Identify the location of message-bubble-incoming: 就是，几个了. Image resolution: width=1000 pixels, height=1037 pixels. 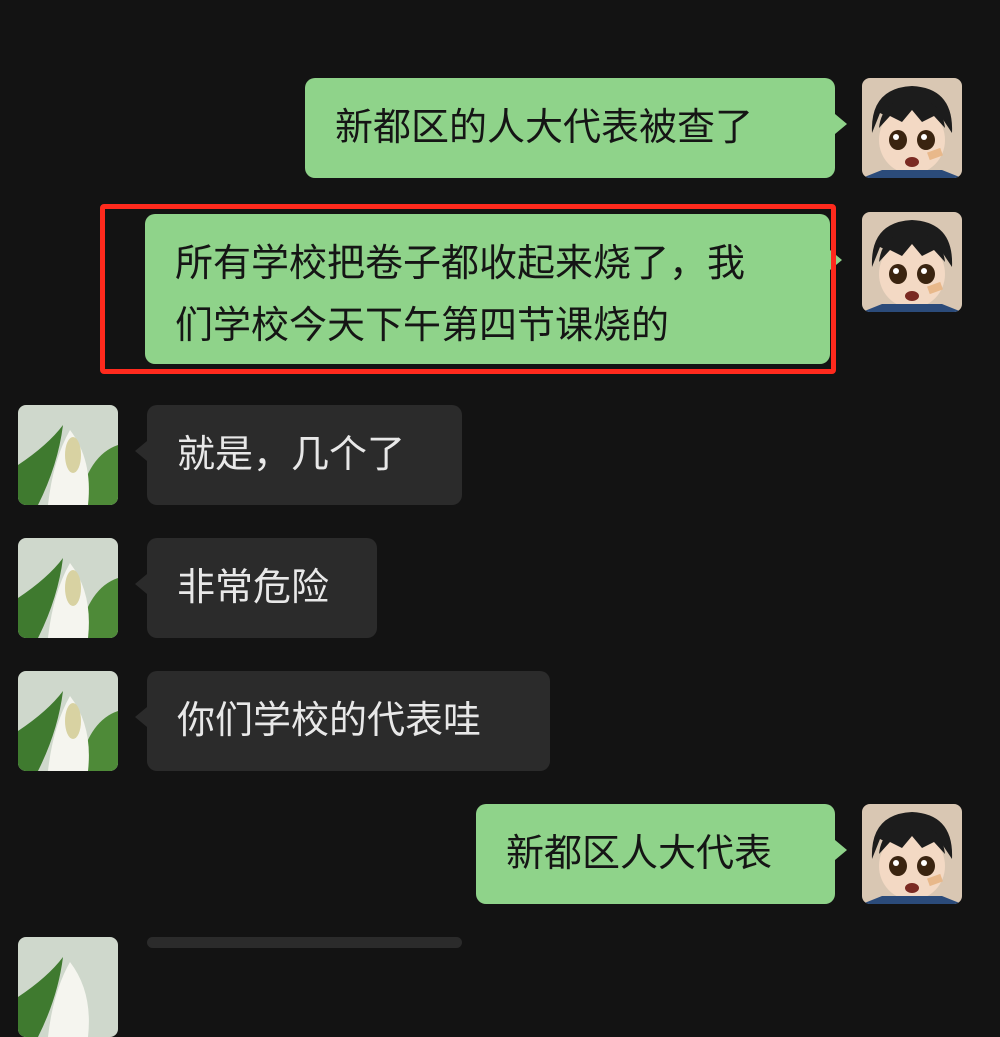
(298, 455).